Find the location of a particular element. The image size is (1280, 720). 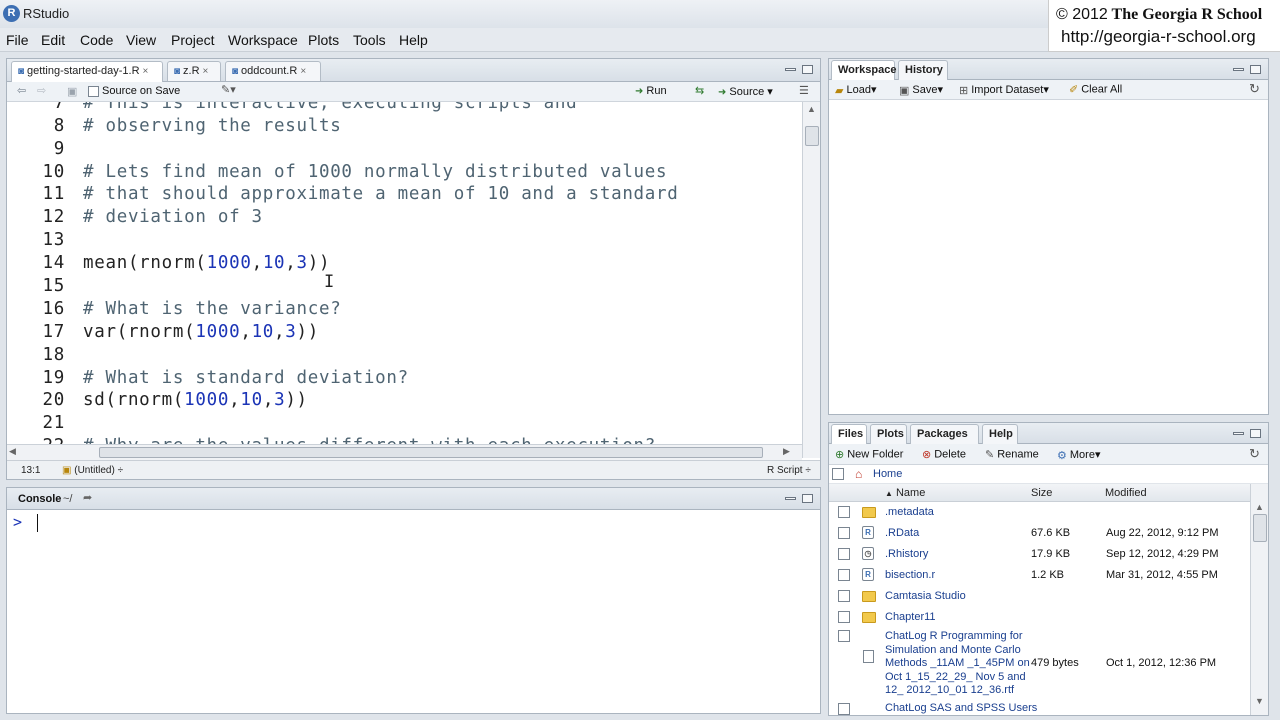

menu-edit: Edit is located at coordinates (53, 40).